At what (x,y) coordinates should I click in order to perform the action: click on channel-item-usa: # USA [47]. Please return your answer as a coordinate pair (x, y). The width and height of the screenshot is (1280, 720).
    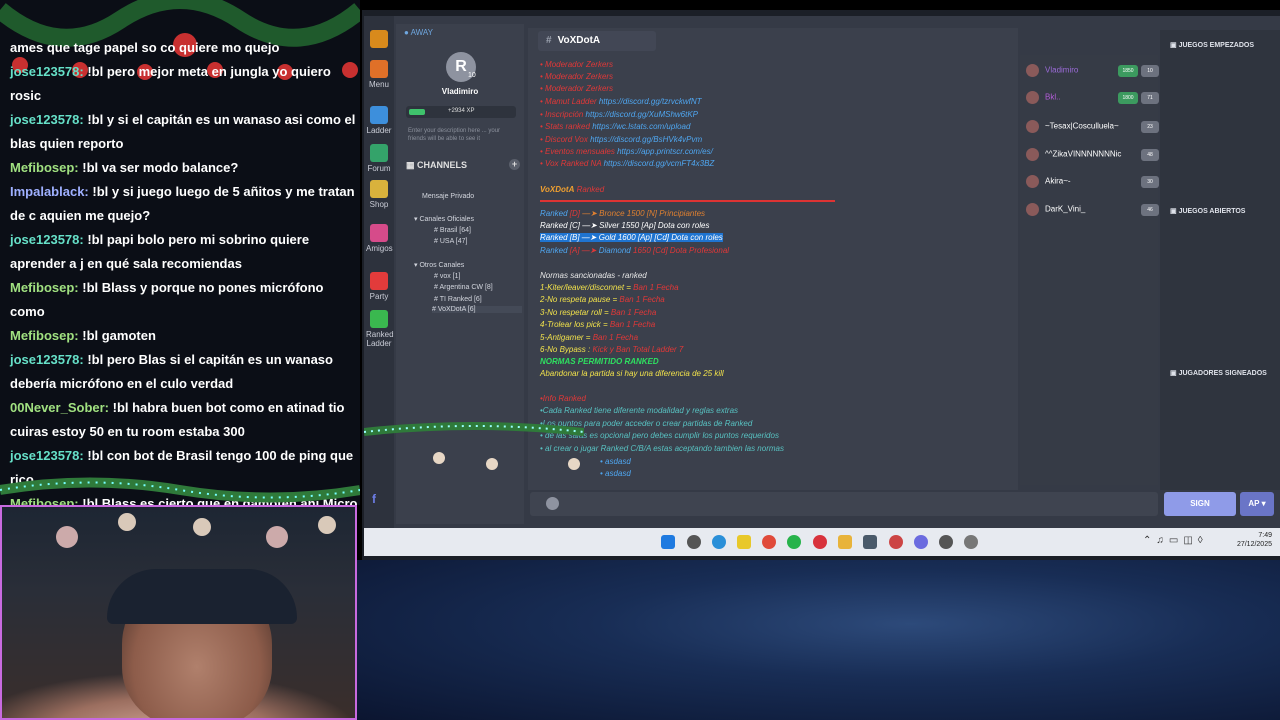
    Looking at the image, I should click on (450, 241).